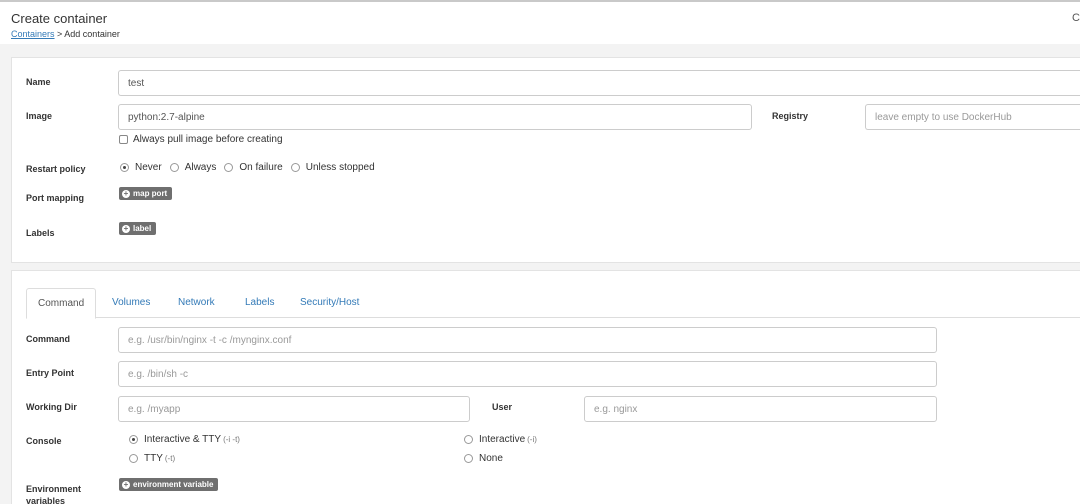 The width and height of the screenshot is (1080, 504). I want to click on console-none-label: None, so click(491, 458).